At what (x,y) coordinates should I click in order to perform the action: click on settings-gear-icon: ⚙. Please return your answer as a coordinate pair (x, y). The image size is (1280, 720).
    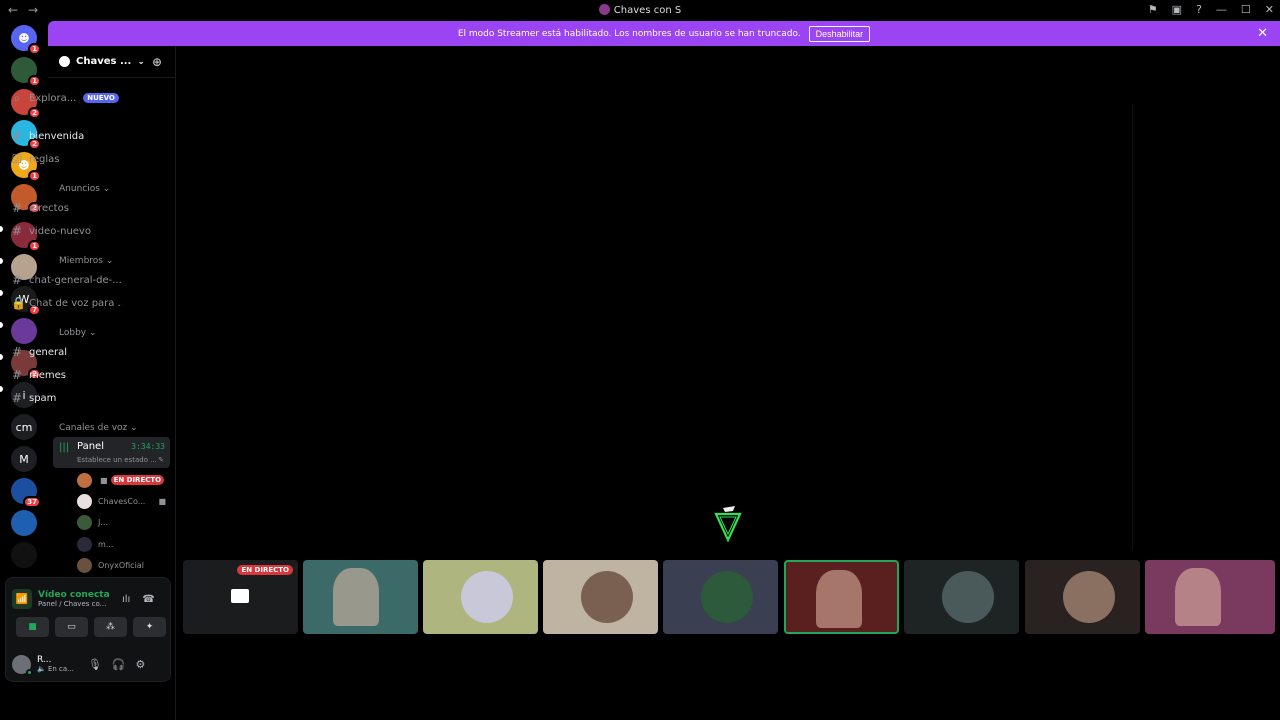
    Looking at the image, I should click on (141, 664).